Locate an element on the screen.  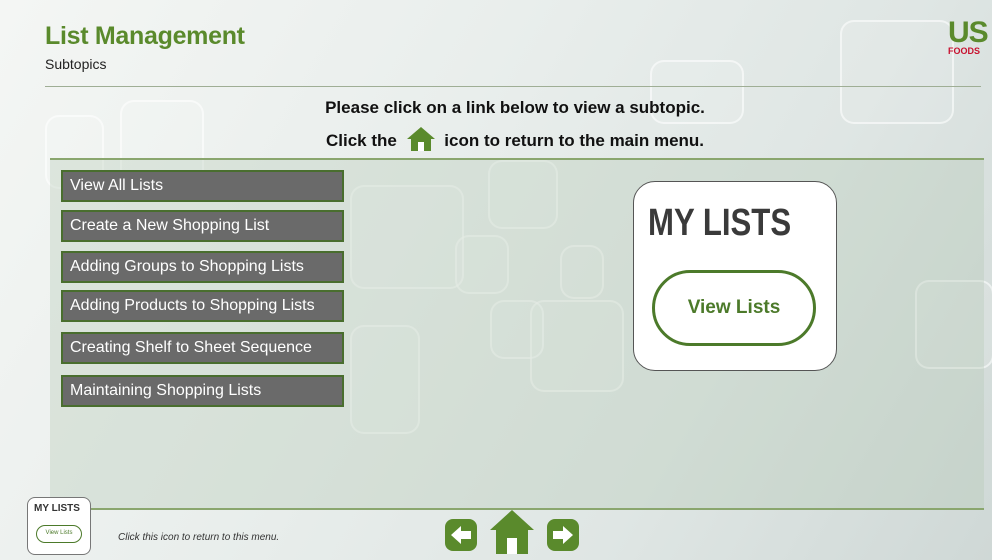
link-adding-products: Adding Products to Shopping Lists is located at coordinates (202, 306).